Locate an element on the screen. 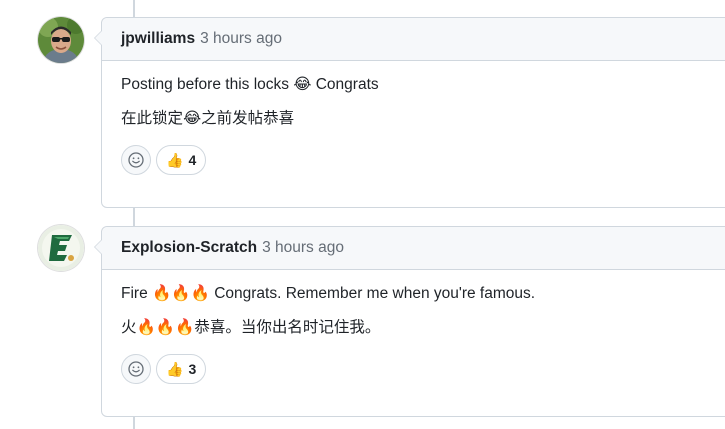 This screenshot has width=725, height=429. reaction-count: 3 is located at coordinates (192, 369).